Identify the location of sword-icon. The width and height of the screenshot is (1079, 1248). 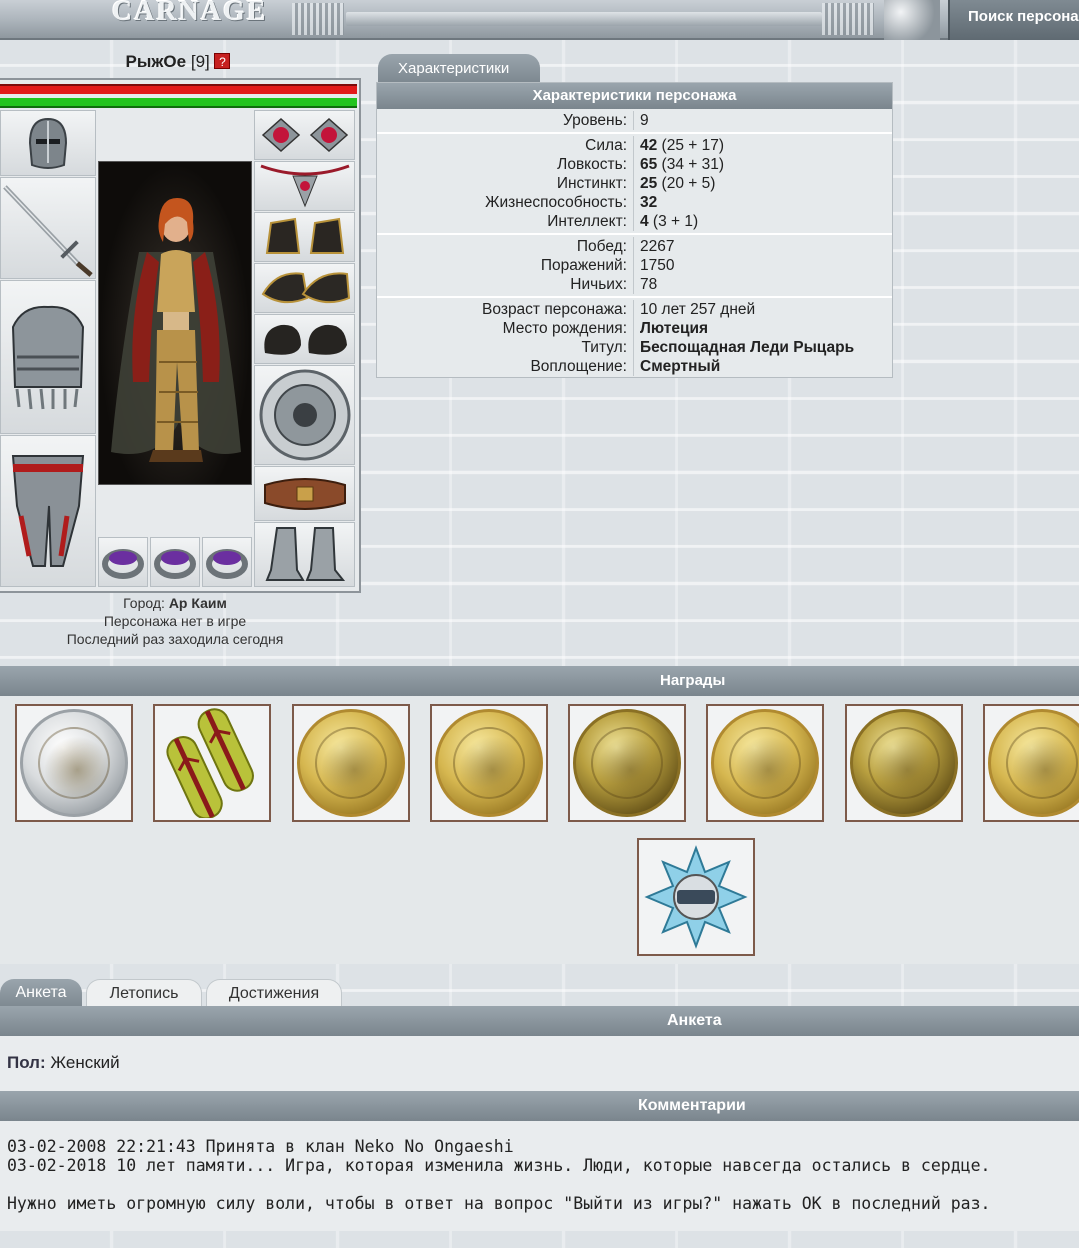
(48, 231).